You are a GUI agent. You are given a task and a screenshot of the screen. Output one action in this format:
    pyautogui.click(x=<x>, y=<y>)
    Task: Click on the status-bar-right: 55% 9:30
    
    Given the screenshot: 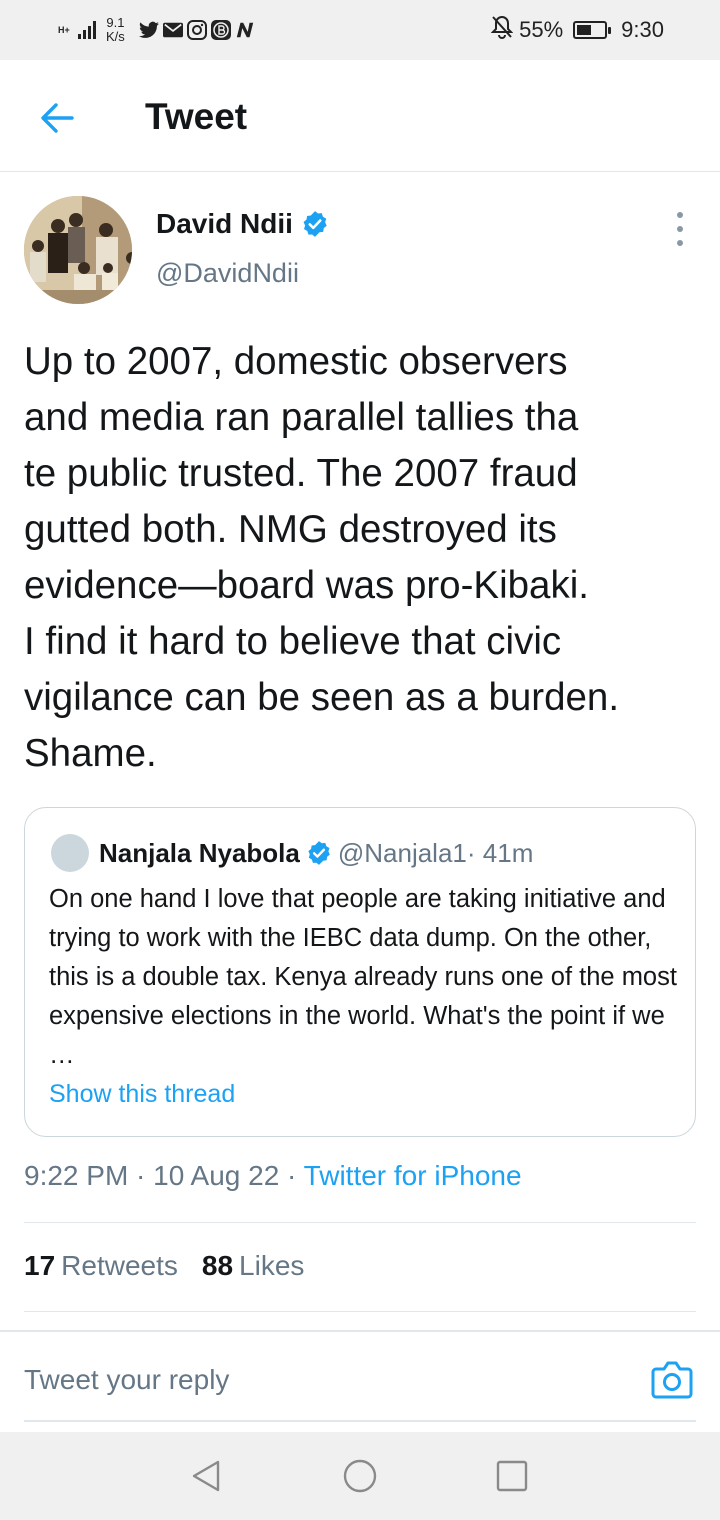 What is the action you would take?
    pyautogui.click(x=577, y=30)
    